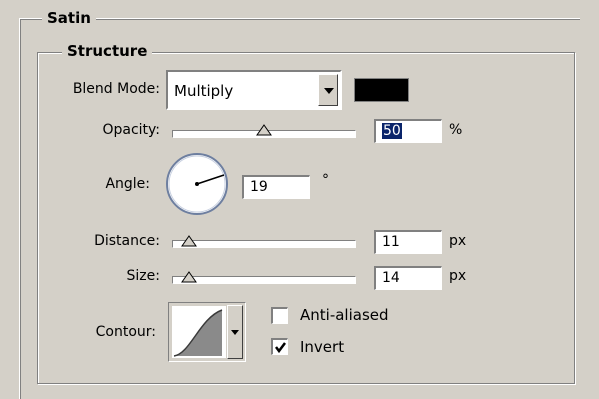  I want to click on size-unit: px, so click(458, 276).